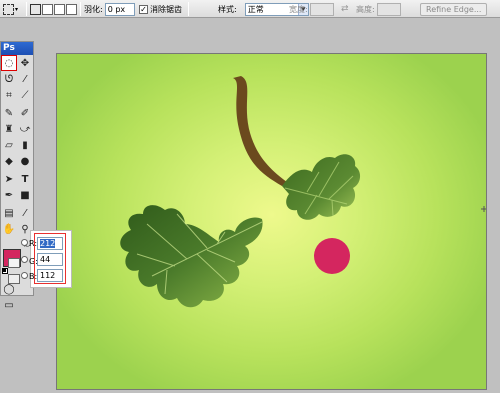 This screenshot has height=393, width=500. I want to click on healing-brush-tool-icon: ✎, so click(9, 113).